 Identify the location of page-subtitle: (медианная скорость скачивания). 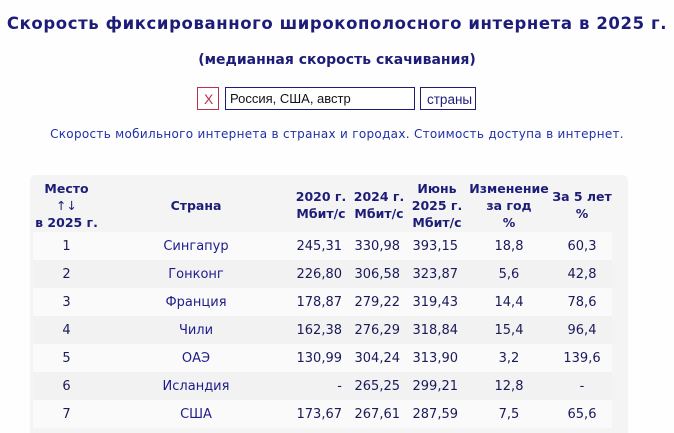
(337, 60).